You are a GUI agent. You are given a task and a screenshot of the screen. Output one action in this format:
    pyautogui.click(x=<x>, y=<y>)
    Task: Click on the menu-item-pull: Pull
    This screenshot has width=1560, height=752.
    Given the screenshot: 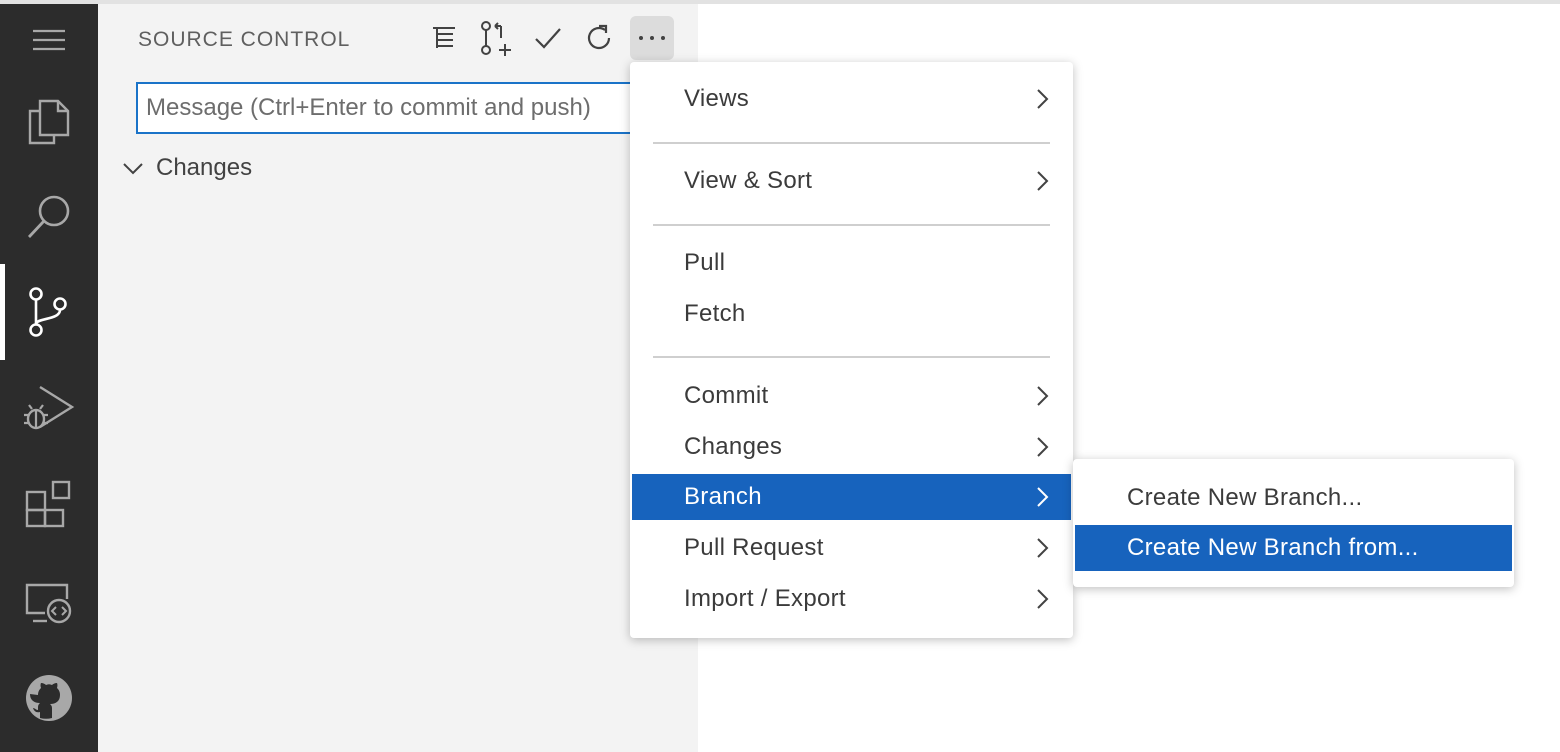 What is the action you would take?
    pyautogui.click(x=851, y=263)
    